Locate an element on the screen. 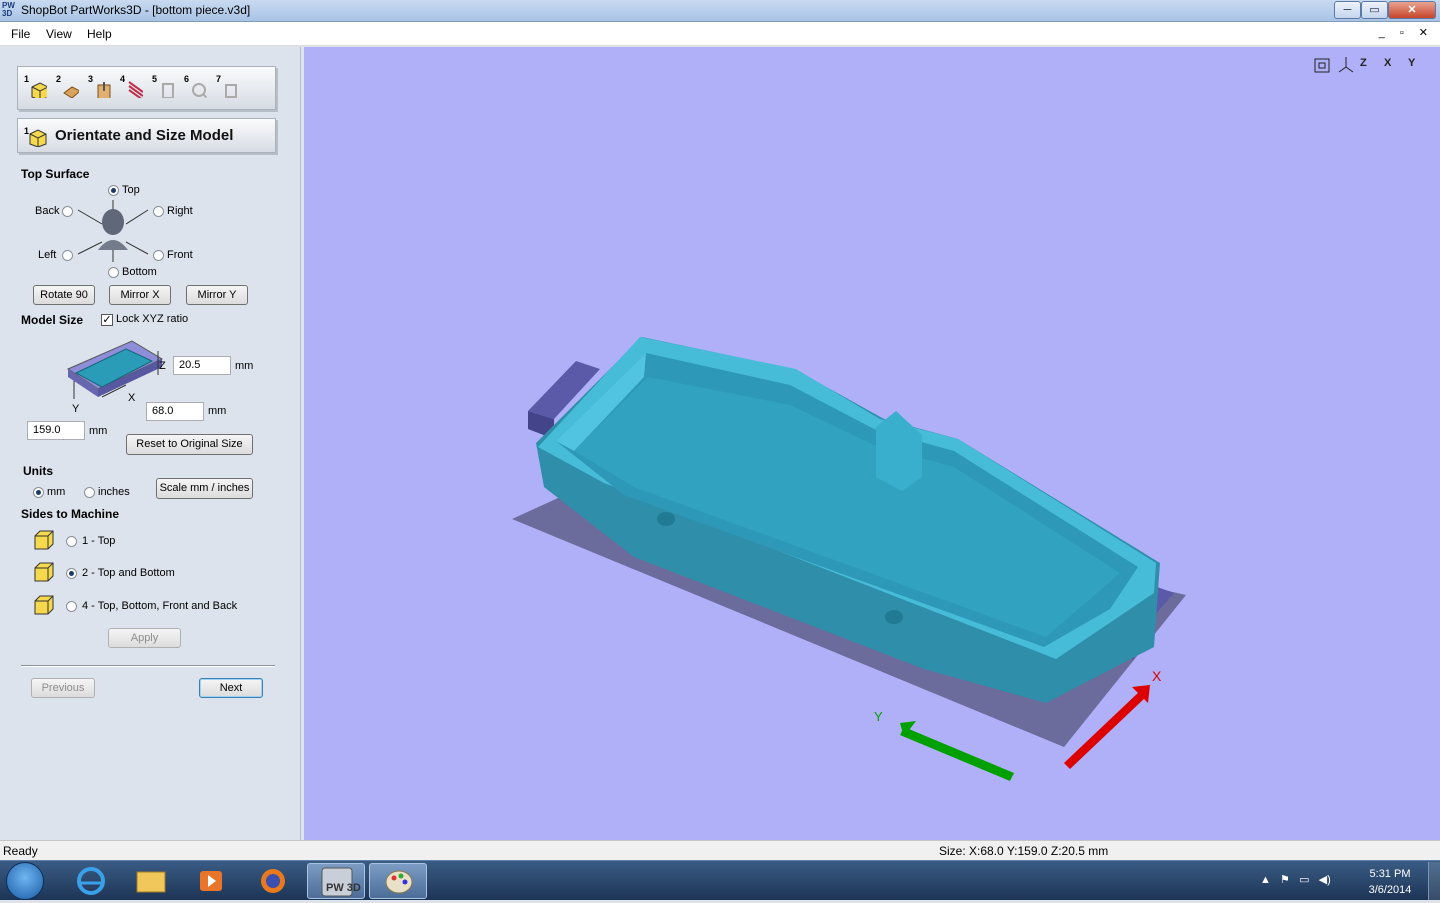 The height and width of the screenshot is (903, 1440). y-axis-label: Y is located at coordinates (878, 716).